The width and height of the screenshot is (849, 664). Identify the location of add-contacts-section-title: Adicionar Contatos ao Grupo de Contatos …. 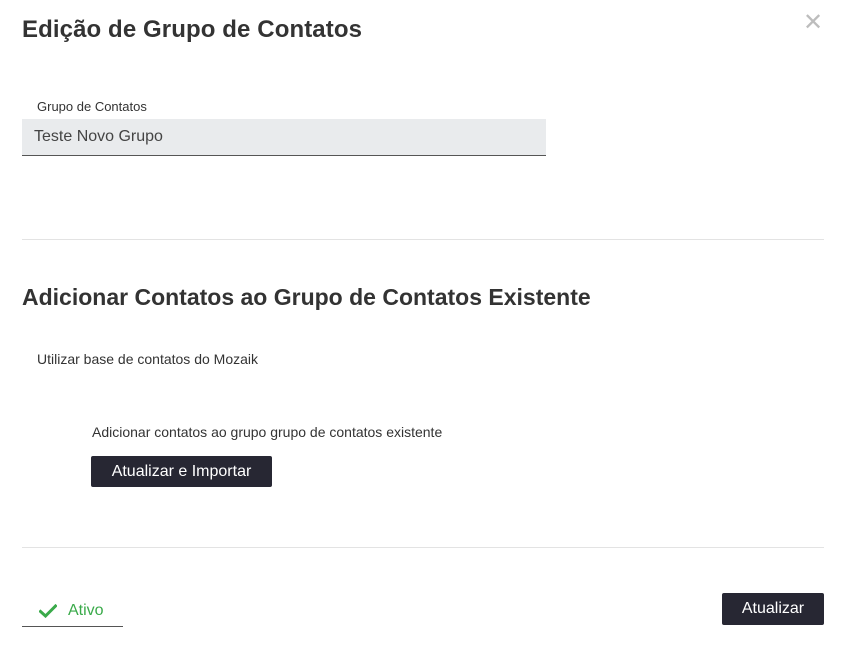
(306, 297).